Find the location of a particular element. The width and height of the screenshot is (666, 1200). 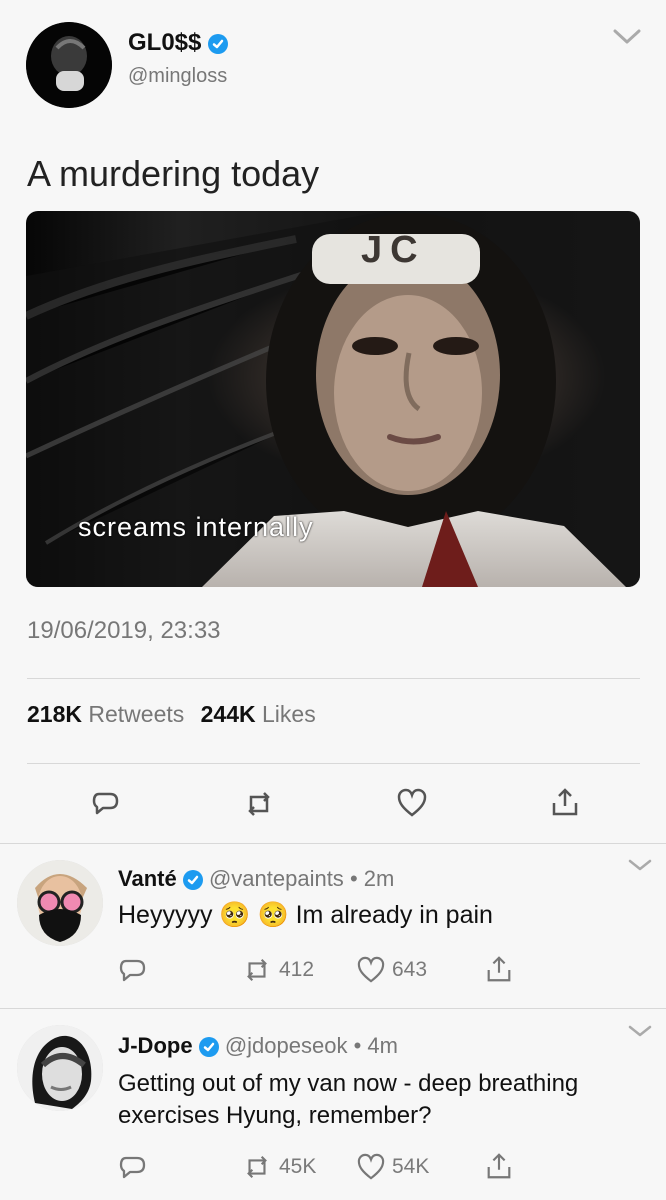

avatar-image is located at coordinates (69, 65).